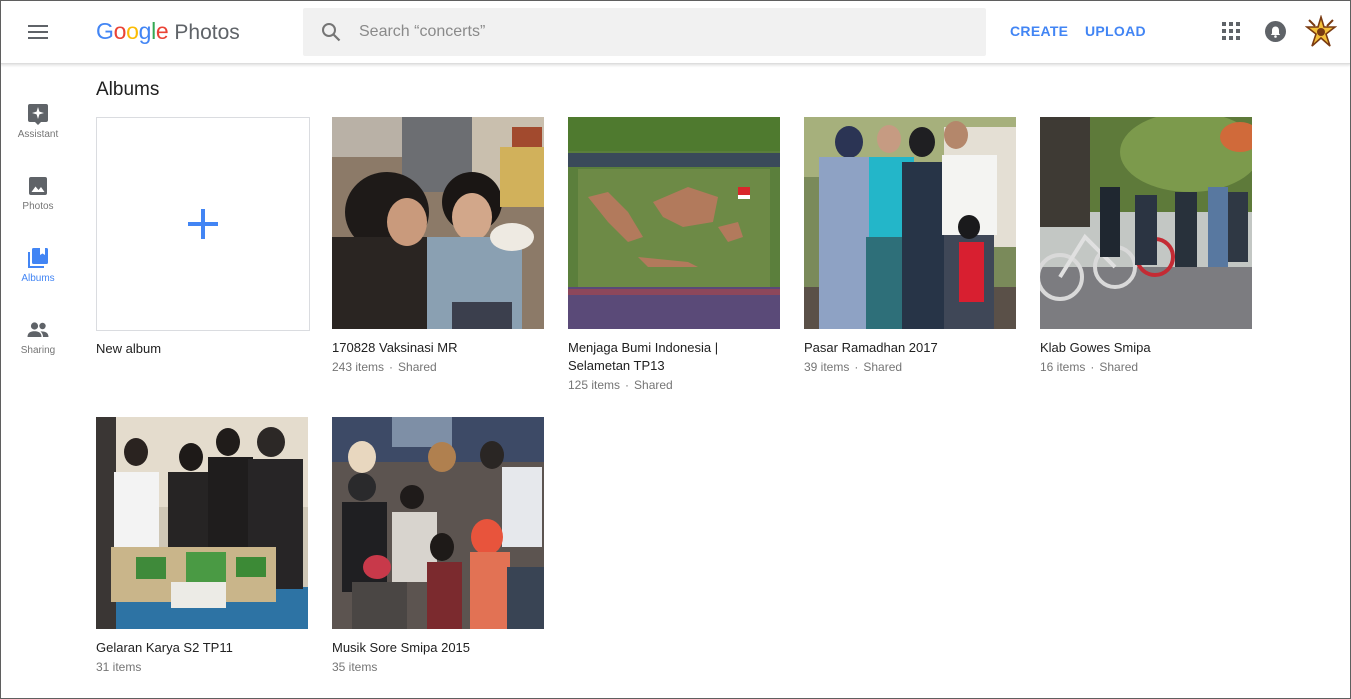 This screenshot has height=699, width=1351. I want to click on google-wordmark: Google, so click(132, 31).